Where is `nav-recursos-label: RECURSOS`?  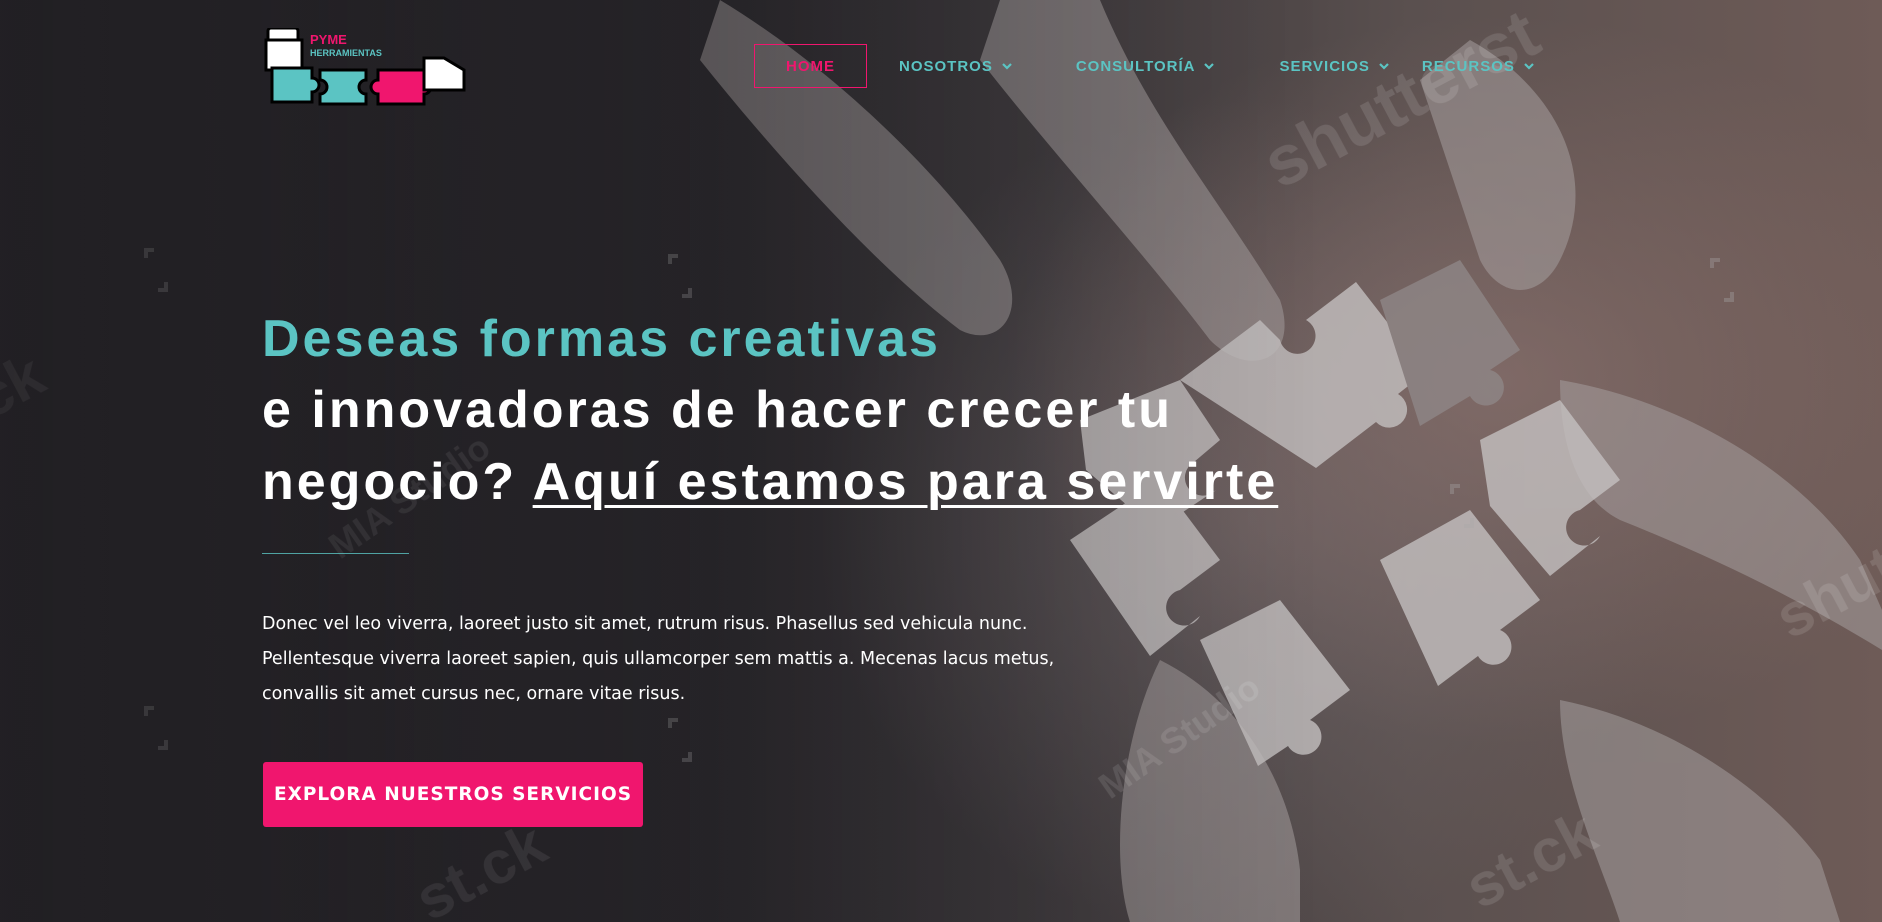 nav-recursos-label: RECURSOS is located at coordinates (1468, 66).